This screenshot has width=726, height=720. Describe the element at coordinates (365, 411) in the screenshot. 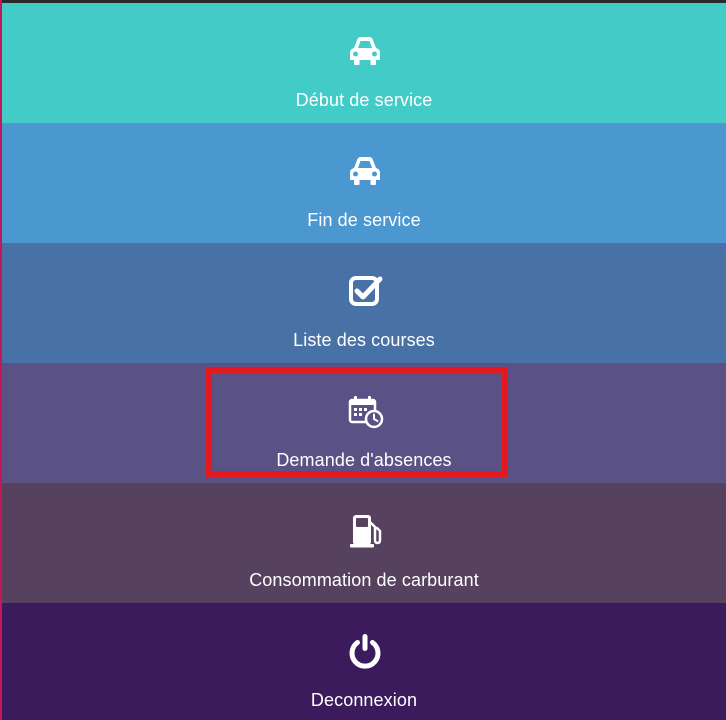

I see `calendar-clock-icon` at that location.